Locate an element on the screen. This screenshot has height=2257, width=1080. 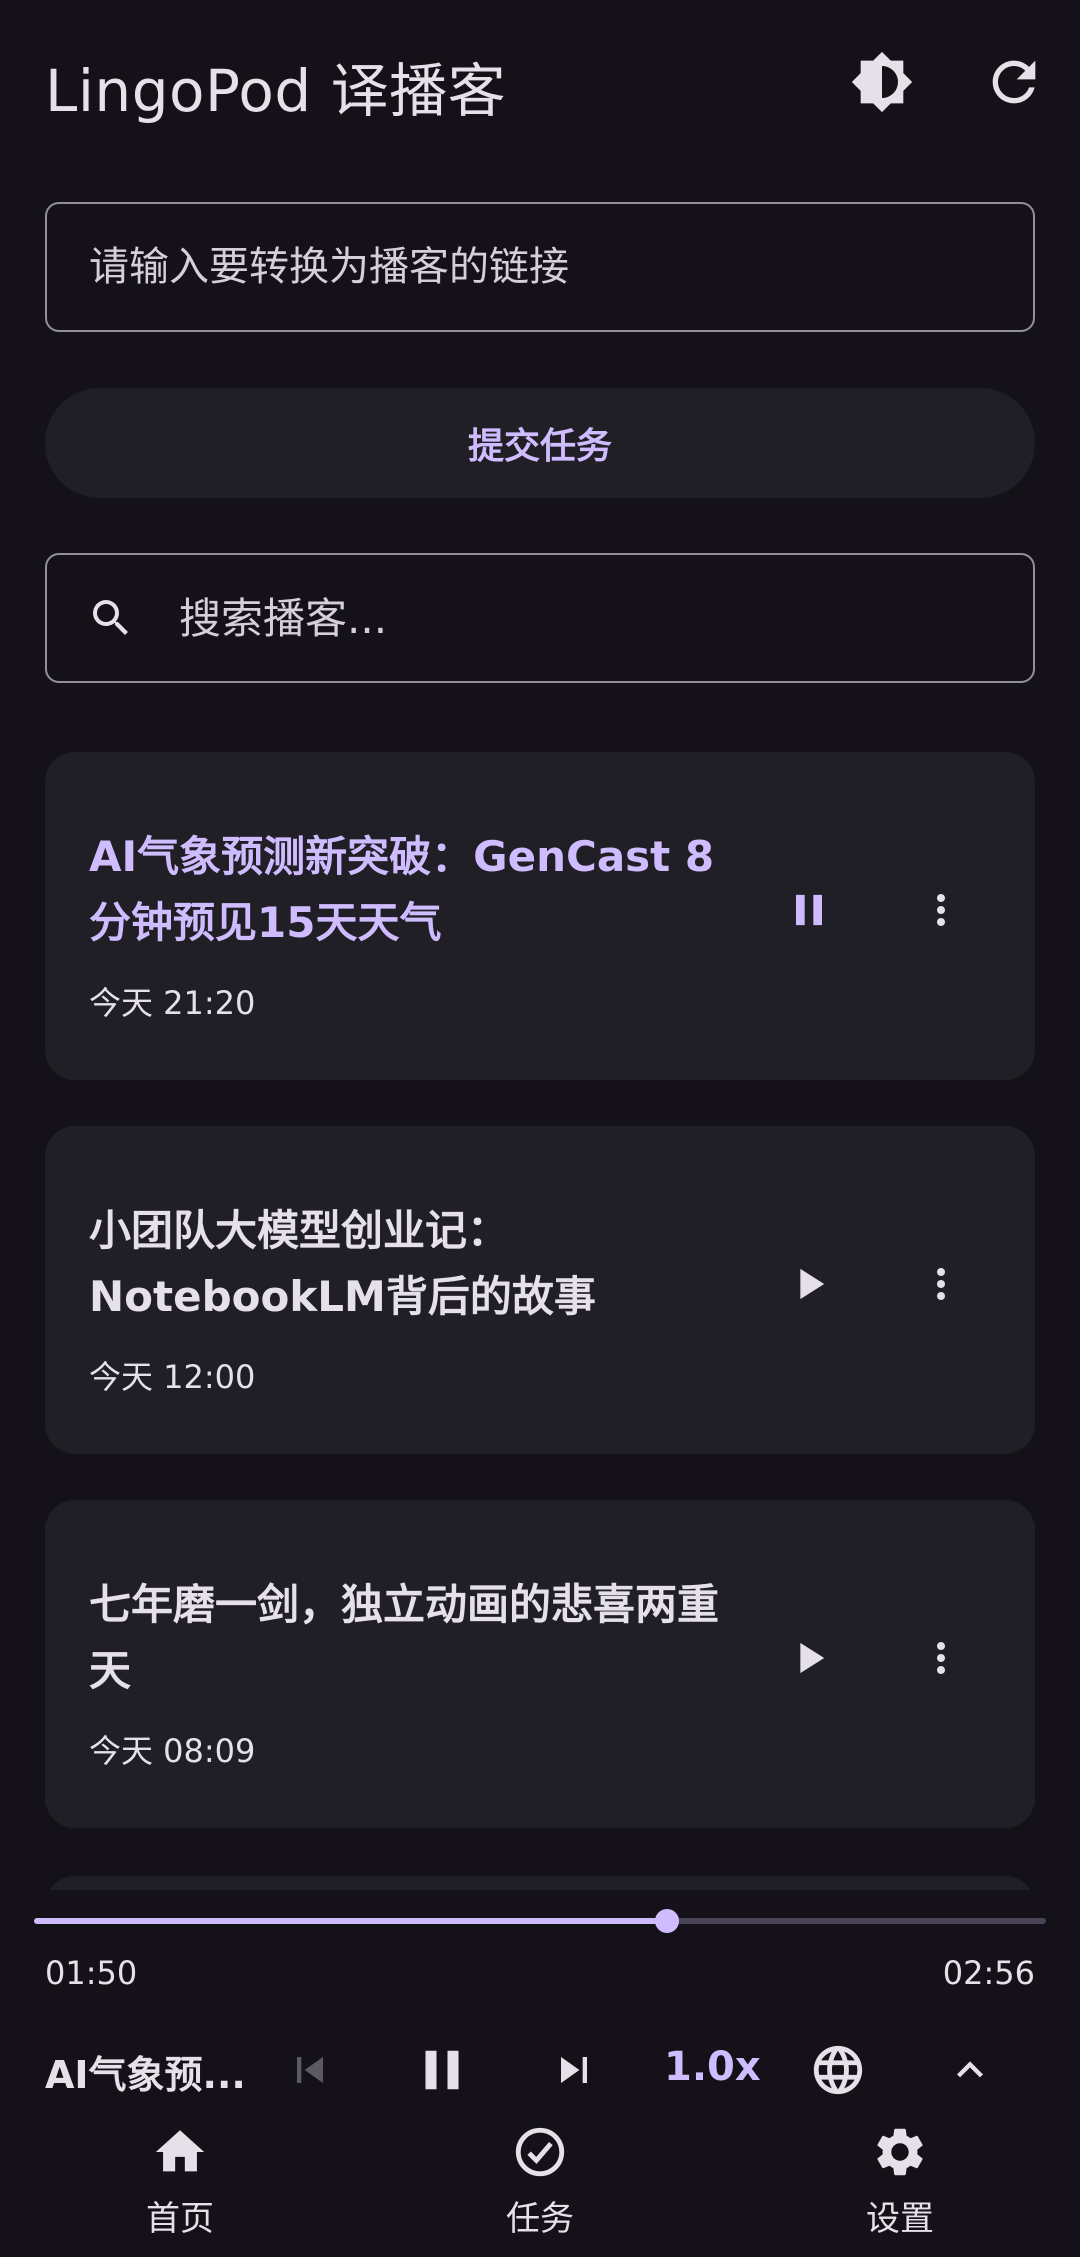
podcast-time: 今天 12:00 is located at coordinates (172, 1377).